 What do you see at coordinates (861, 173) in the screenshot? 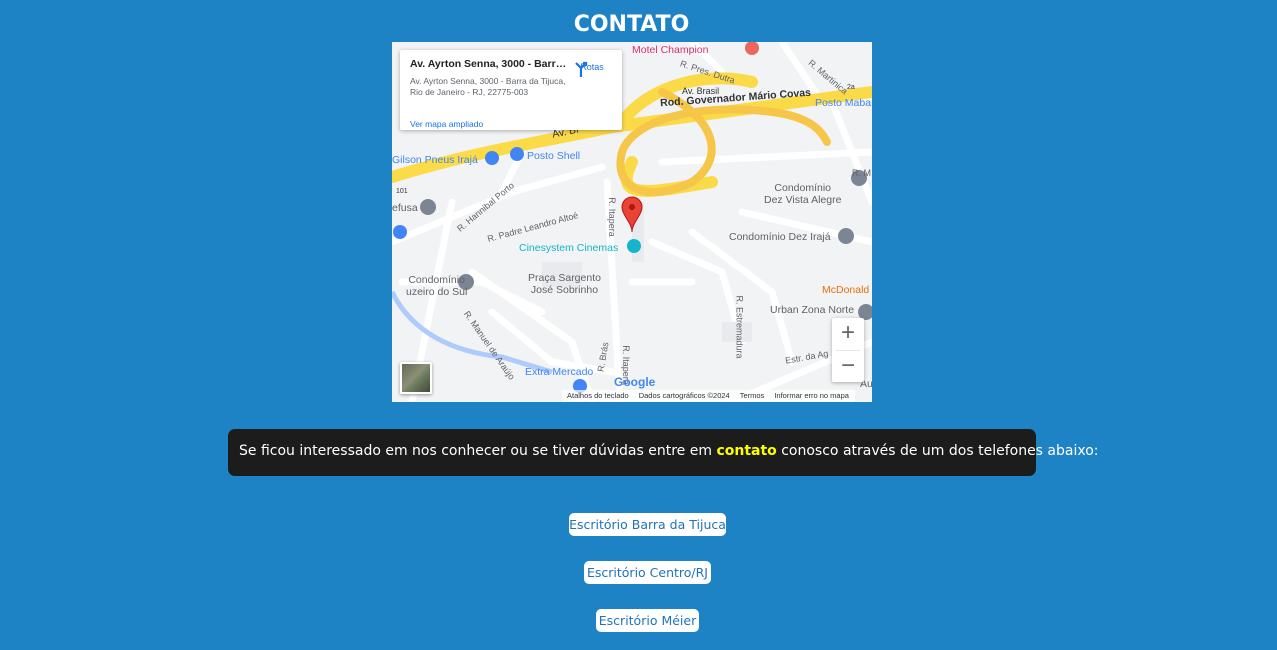
I see `map-label-r-m: R. M` at bounding box center [861, 173].